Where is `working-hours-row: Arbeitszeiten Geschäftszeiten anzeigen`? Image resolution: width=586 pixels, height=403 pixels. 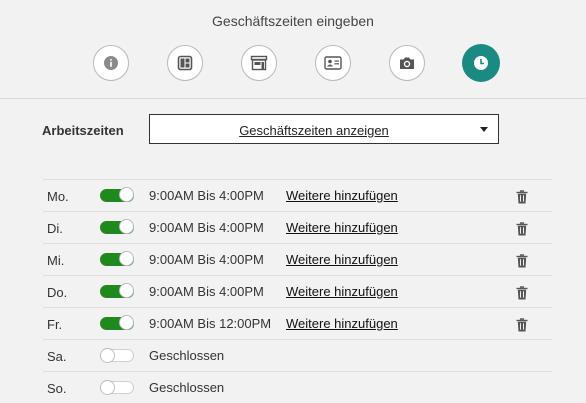
working-hours-row: Arbeitszeiten Geschäftszeiten anzeigen is located at coordinates (272, 130).